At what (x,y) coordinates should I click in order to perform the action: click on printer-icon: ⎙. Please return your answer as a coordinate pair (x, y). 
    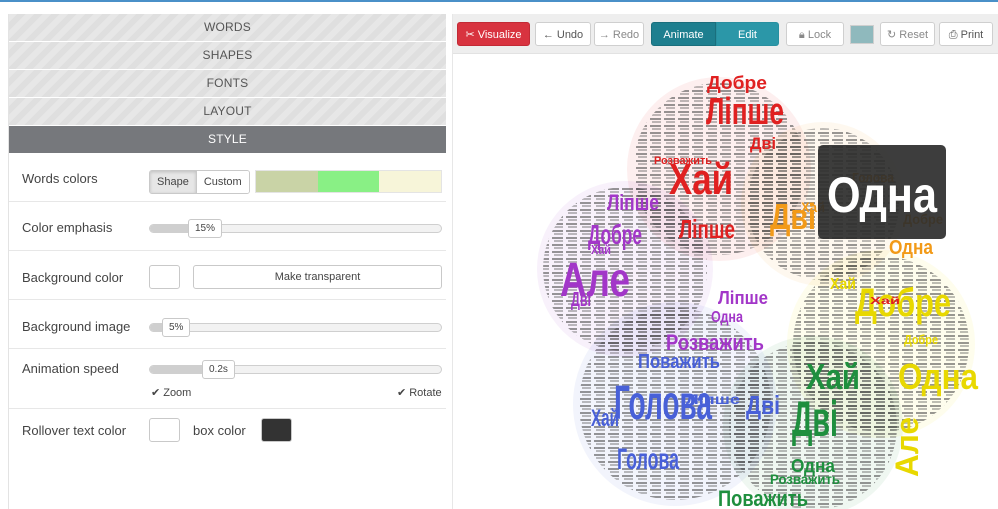
    Looking at the image, I should click on (953, 35).